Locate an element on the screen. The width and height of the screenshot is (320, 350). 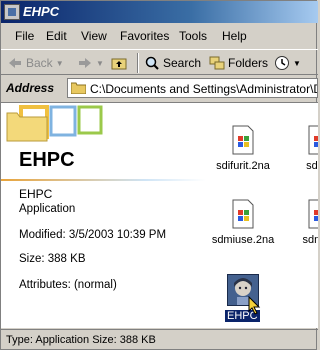
search-label: Search is located at coordinates (182, 63).